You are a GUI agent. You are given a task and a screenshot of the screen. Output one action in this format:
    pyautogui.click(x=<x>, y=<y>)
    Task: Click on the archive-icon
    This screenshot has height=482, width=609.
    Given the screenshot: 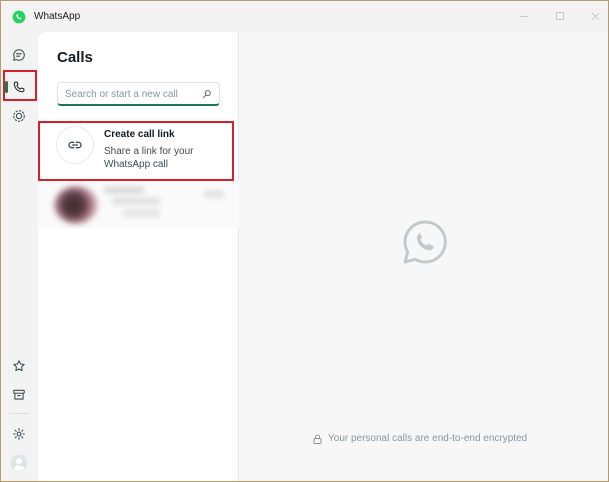 What is the action you would take?
    pyautogui.click(x=19, y=394)
    